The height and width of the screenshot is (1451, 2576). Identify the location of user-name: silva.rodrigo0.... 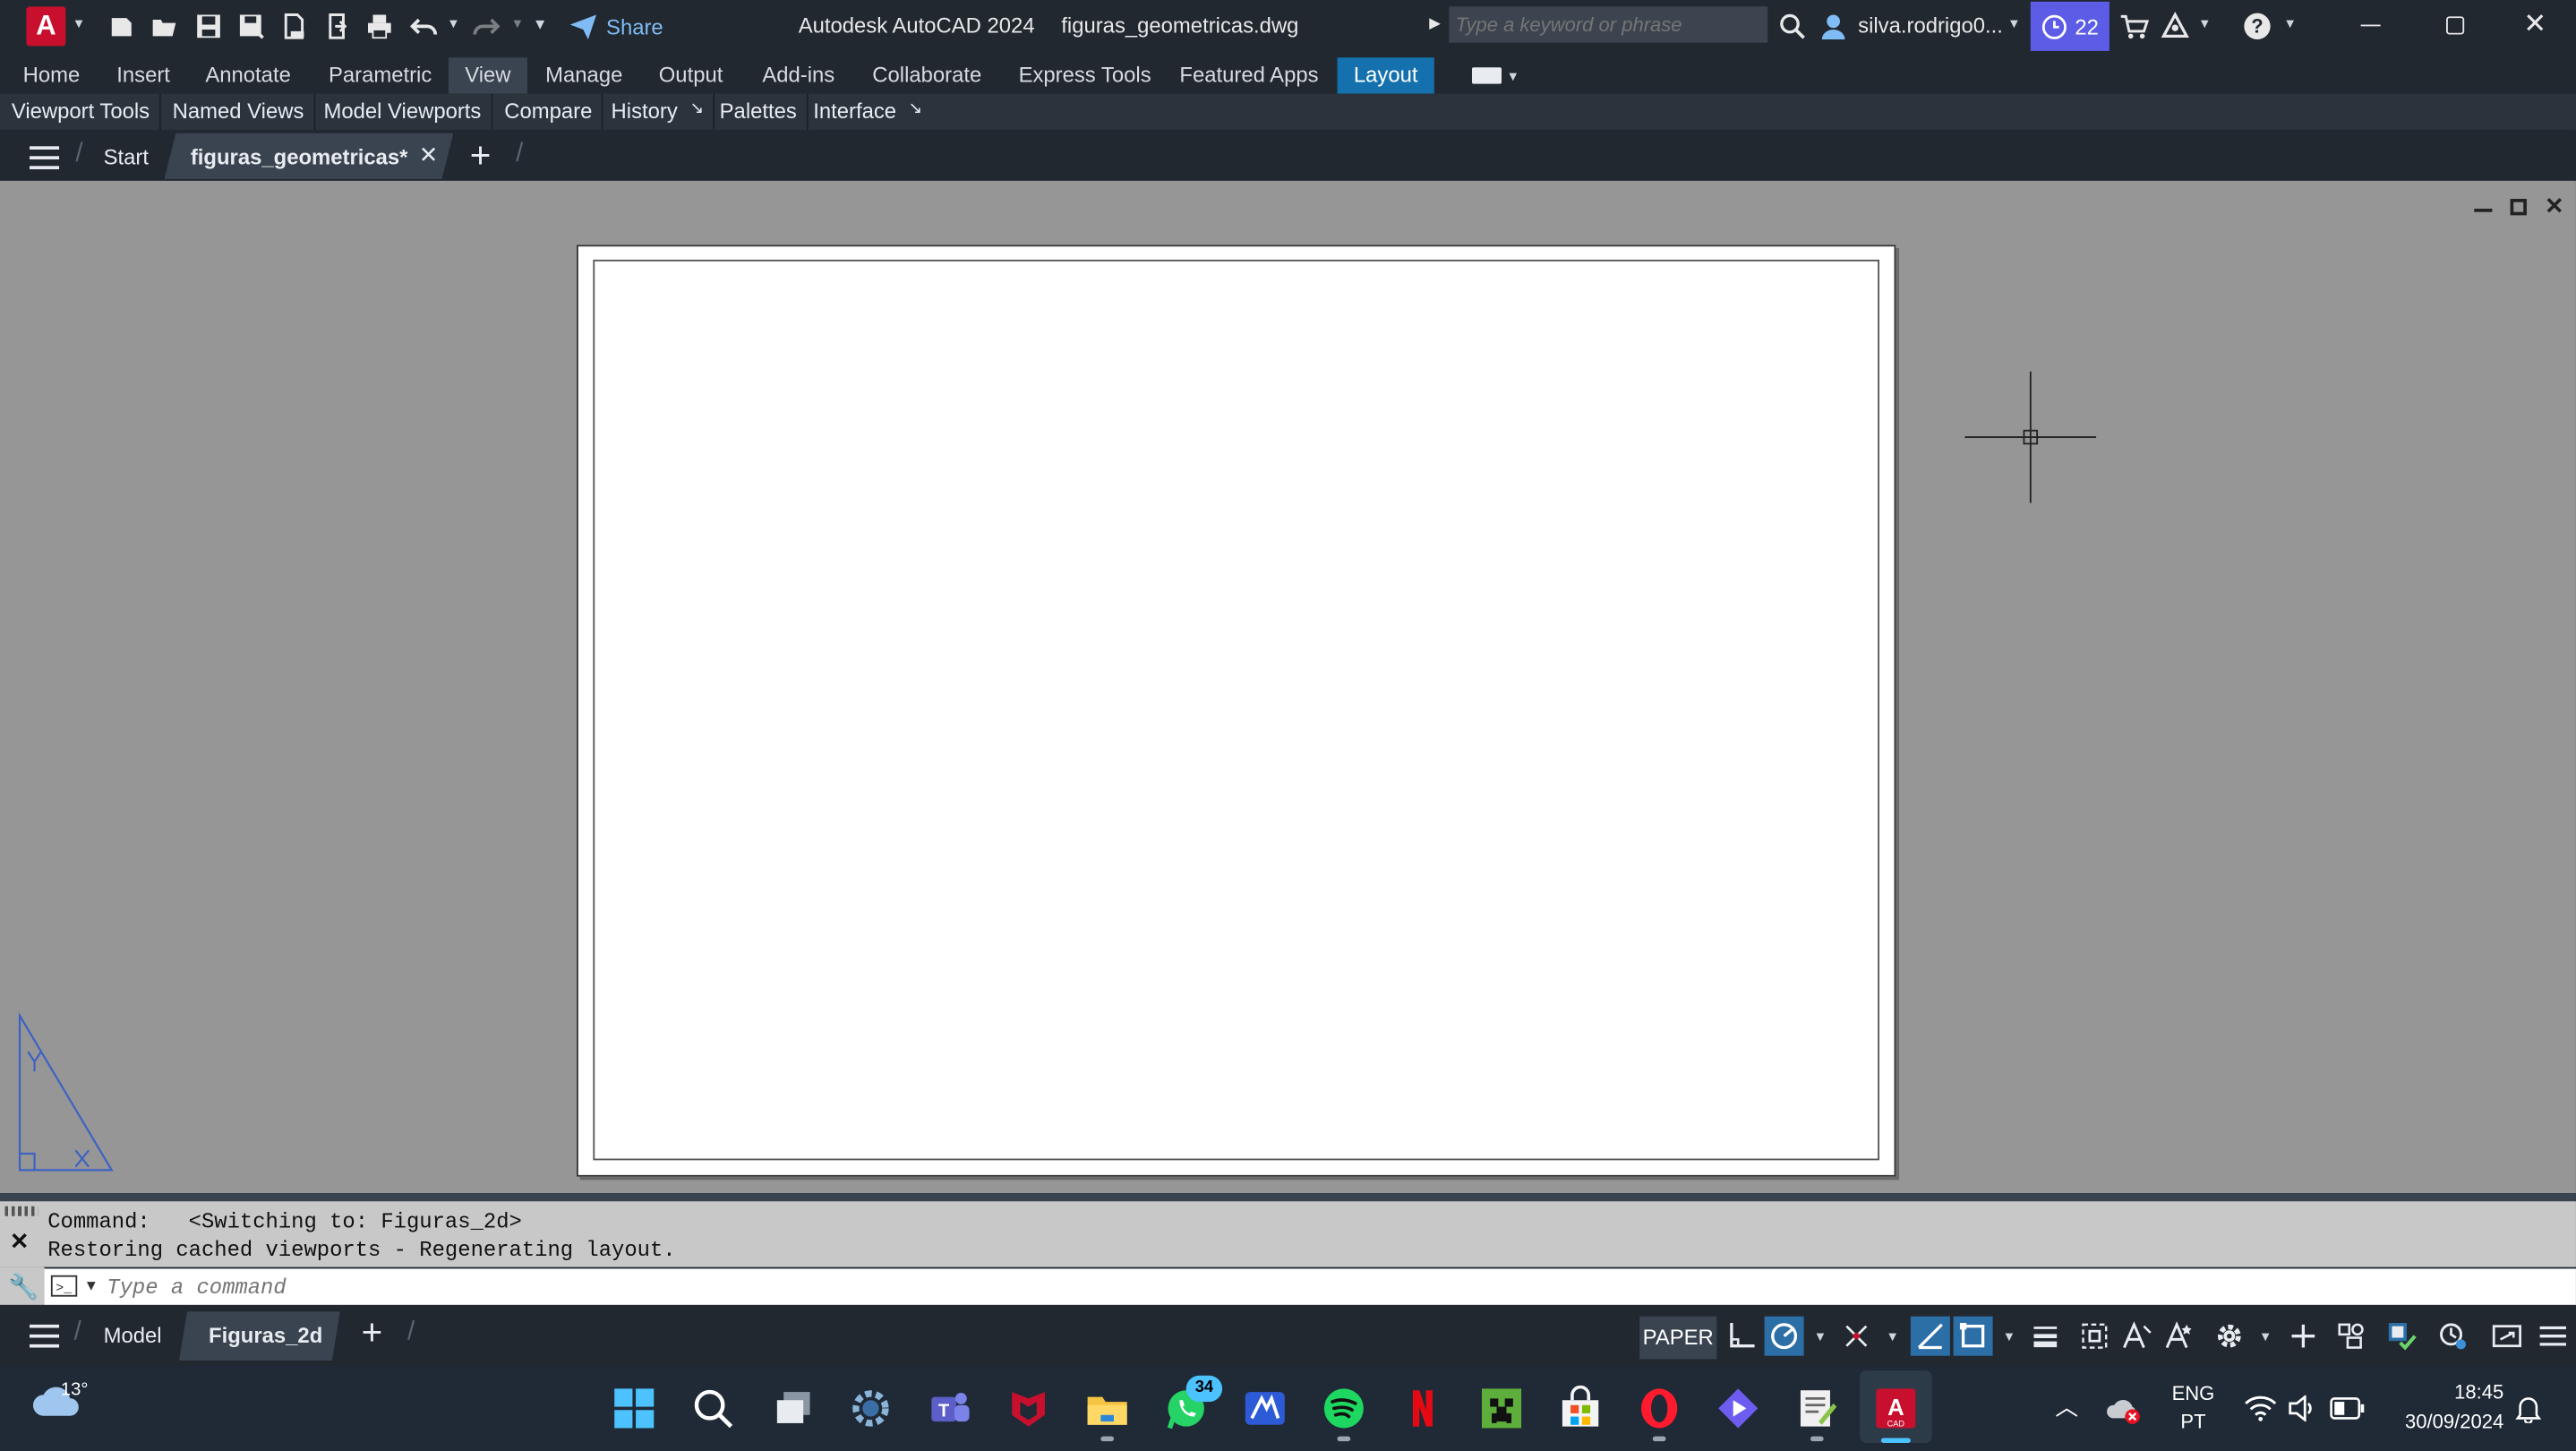
(1930, 26).